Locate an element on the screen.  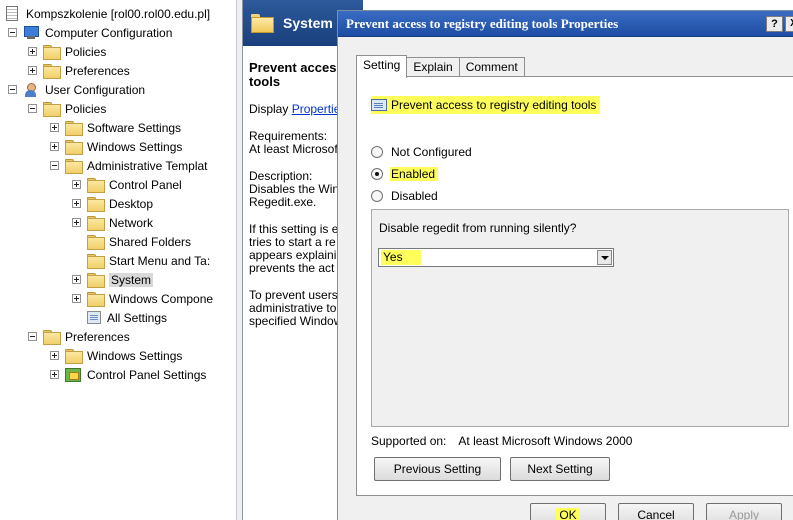
tree-item-shared-folders: Shared Folders is located at coordinates (131, 241).